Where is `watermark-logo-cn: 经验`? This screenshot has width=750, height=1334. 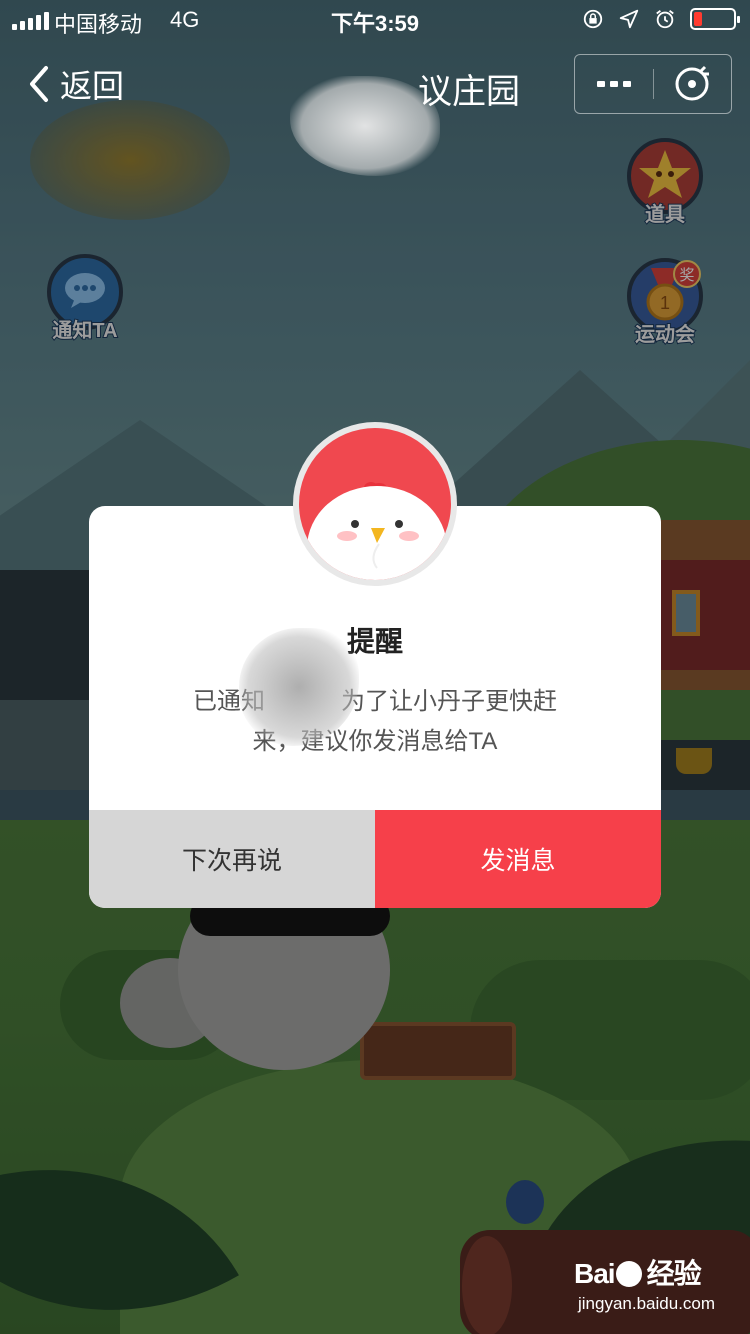
watermark-logo-cn: 经验 is located at coordinates (674, 1273).